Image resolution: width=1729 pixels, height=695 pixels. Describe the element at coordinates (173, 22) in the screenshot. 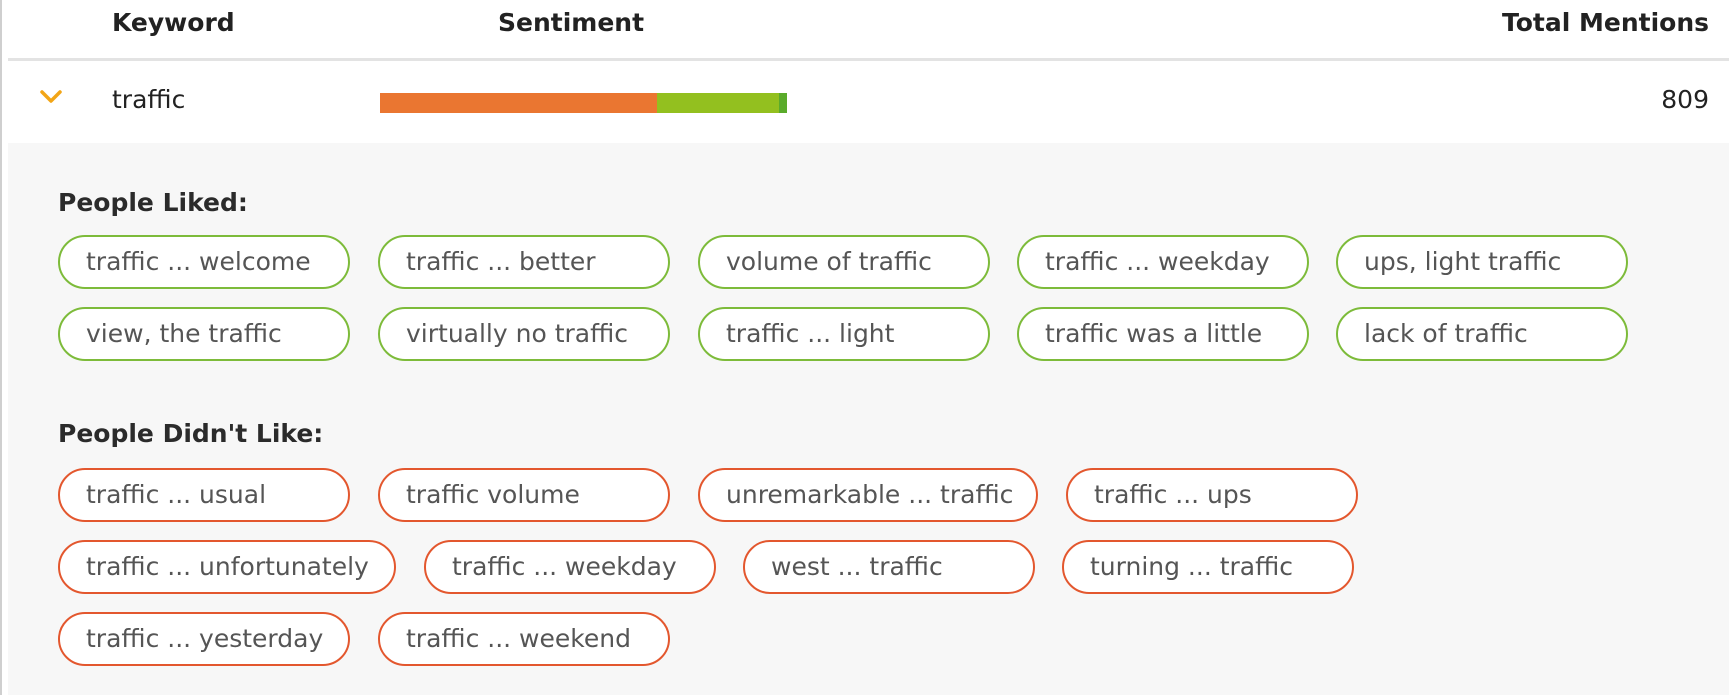

I see `column-header-keyword: Keyword` at that location.